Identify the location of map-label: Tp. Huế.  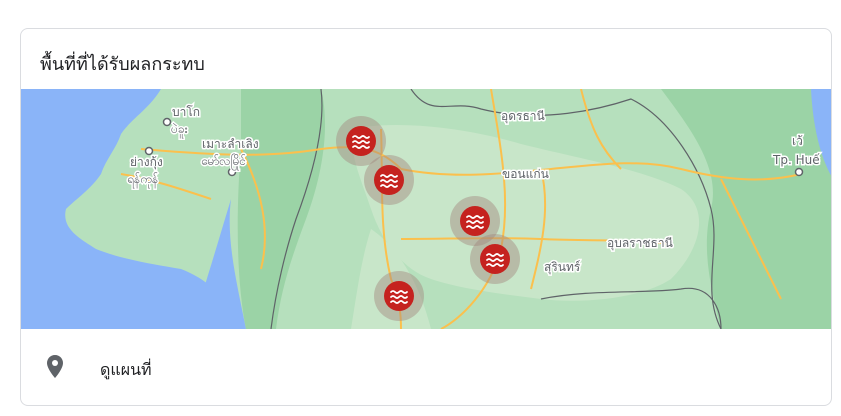
(796, 160).